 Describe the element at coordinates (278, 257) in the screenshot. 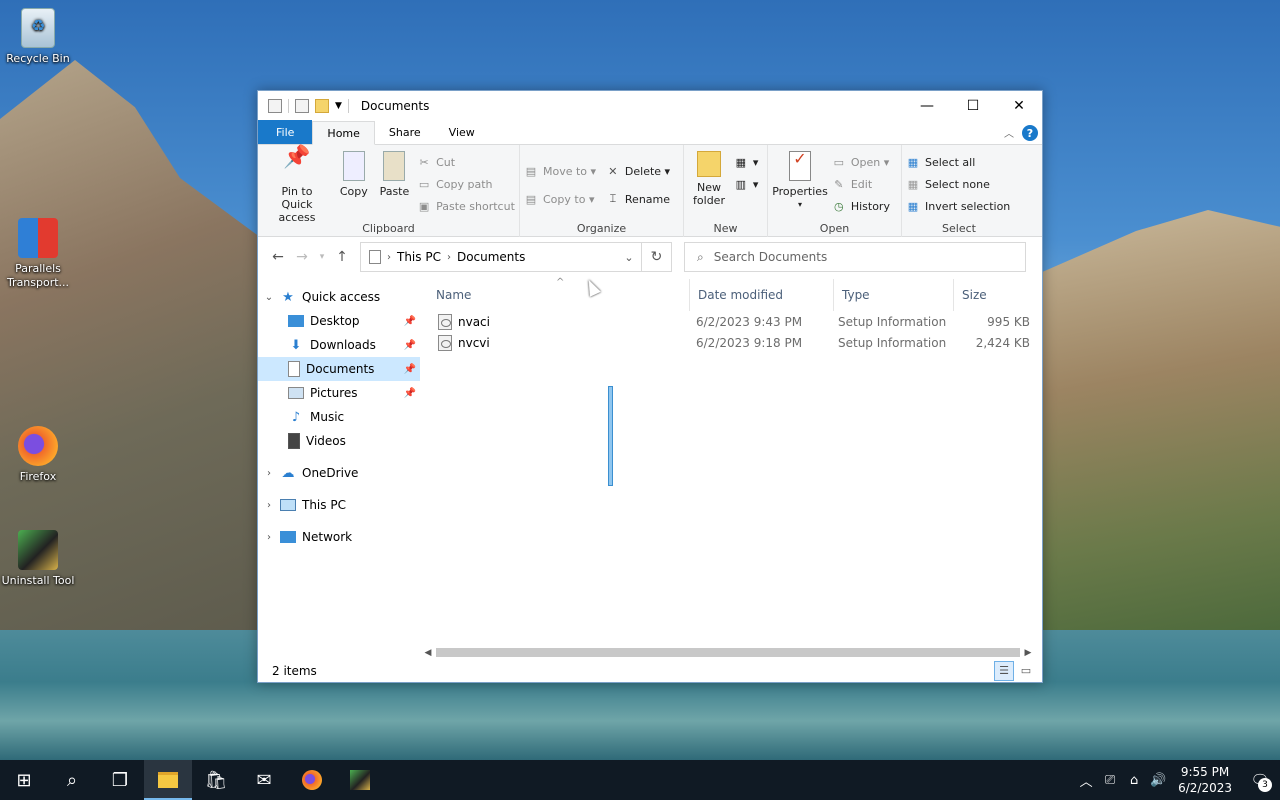

I see `back-arrow-icon: ←` at that location.